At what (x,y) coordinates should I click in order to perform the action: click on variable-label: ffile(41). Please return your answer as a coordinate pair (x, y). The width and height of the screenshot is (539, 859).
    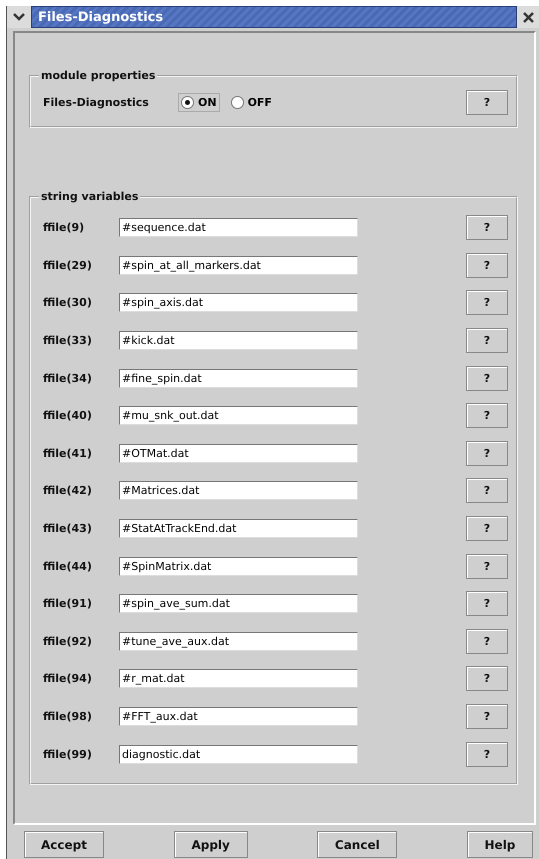
    Looking at the image, I should click on (68, 453).